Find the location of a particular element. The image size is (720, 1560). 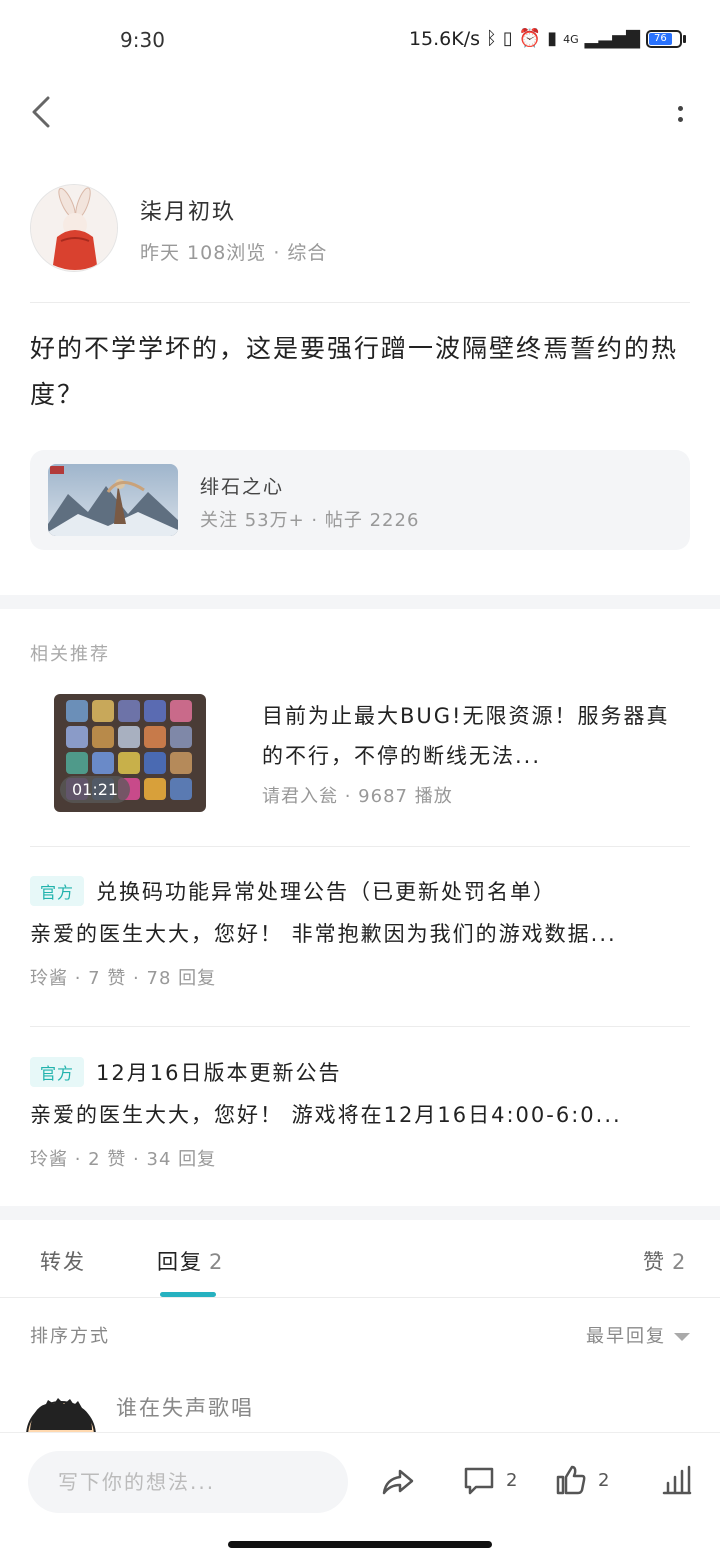

chevron-left-icon is located at coordinates (41, 112).